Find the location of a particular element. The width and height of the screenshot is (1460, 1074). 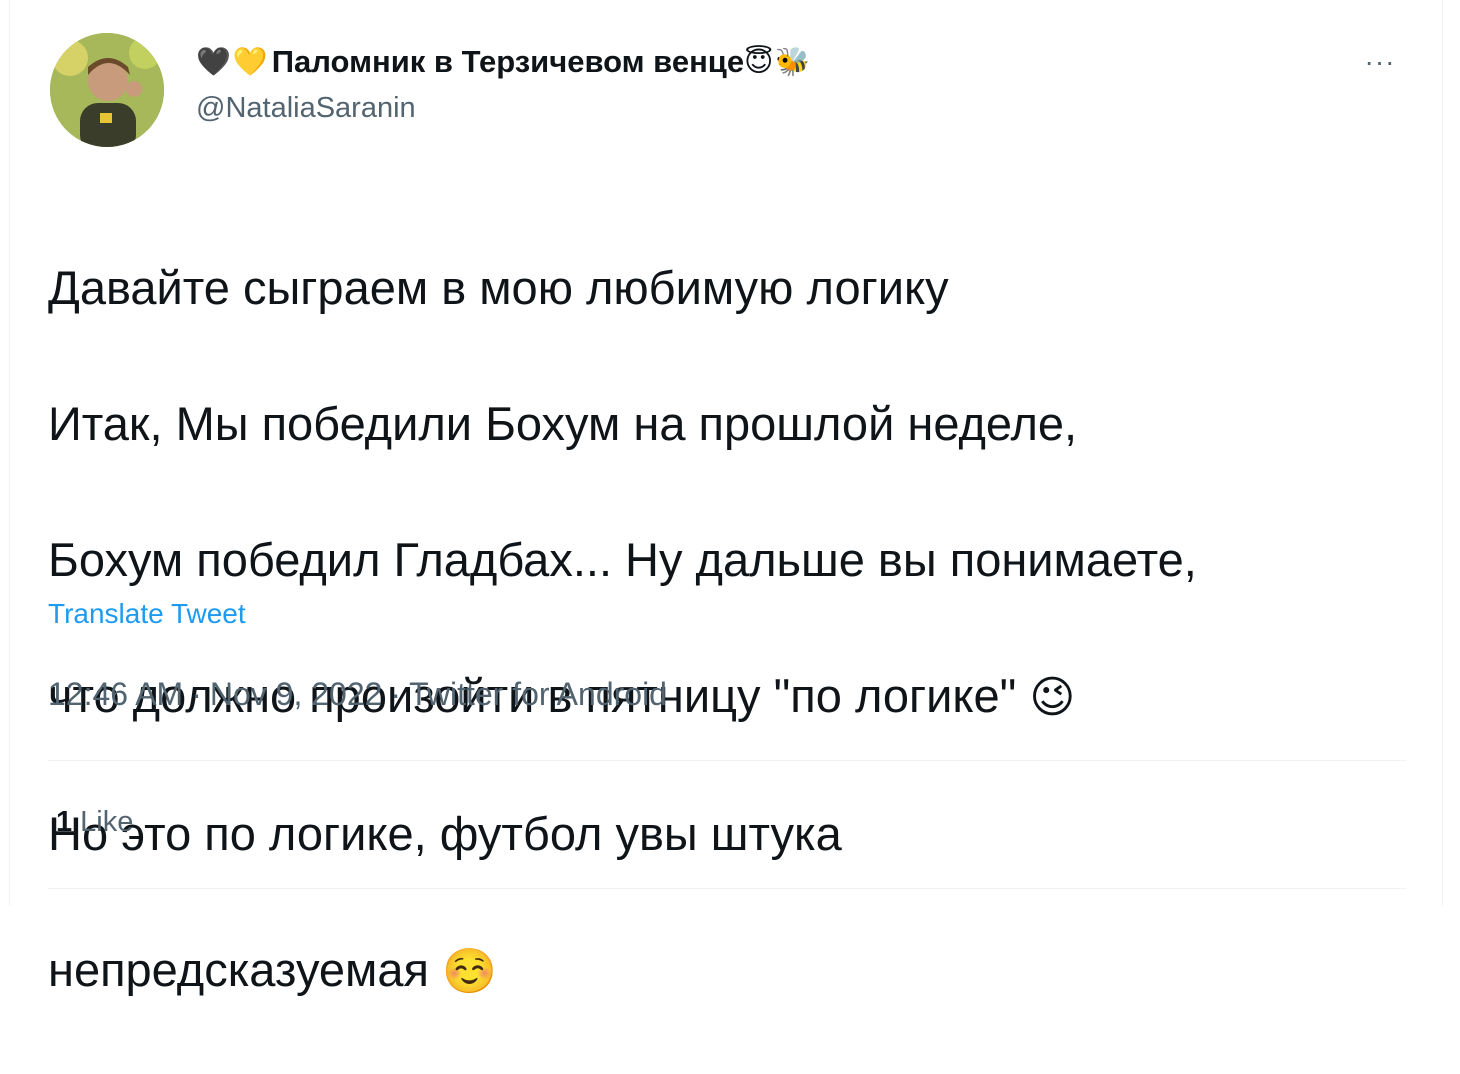

tweet-time: 12:46 AM is located at coordinates (115, 694).